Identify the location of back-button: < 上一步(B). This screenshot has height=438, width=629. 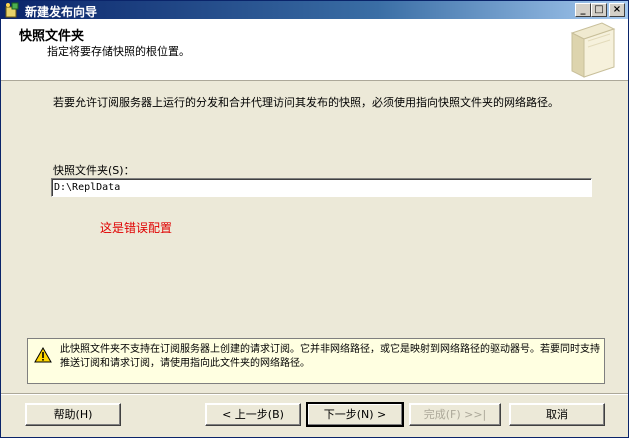
(253, 414).